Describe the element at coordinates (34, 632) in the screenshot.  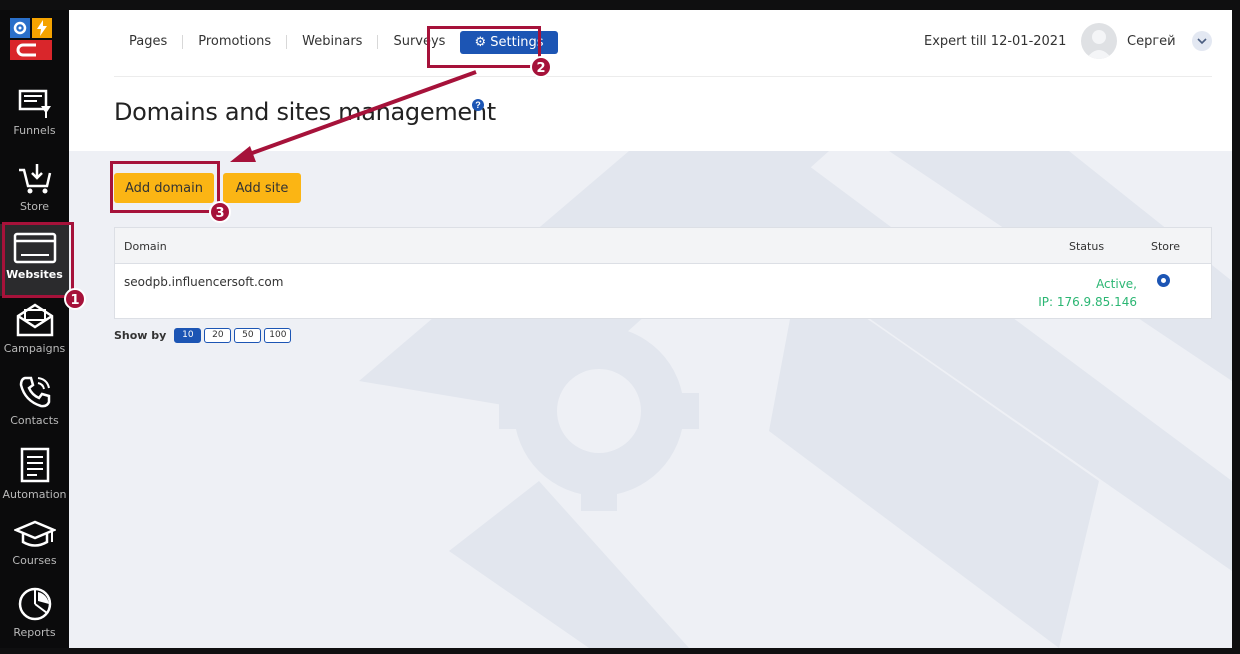
I see `sidebar-item-label: Reports` at that location.